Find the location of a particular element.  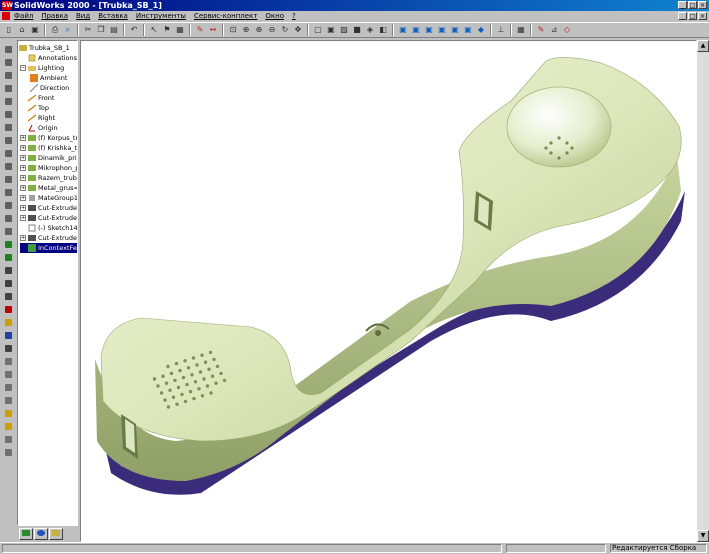

dim-icon is located at coordinates (8, 244).